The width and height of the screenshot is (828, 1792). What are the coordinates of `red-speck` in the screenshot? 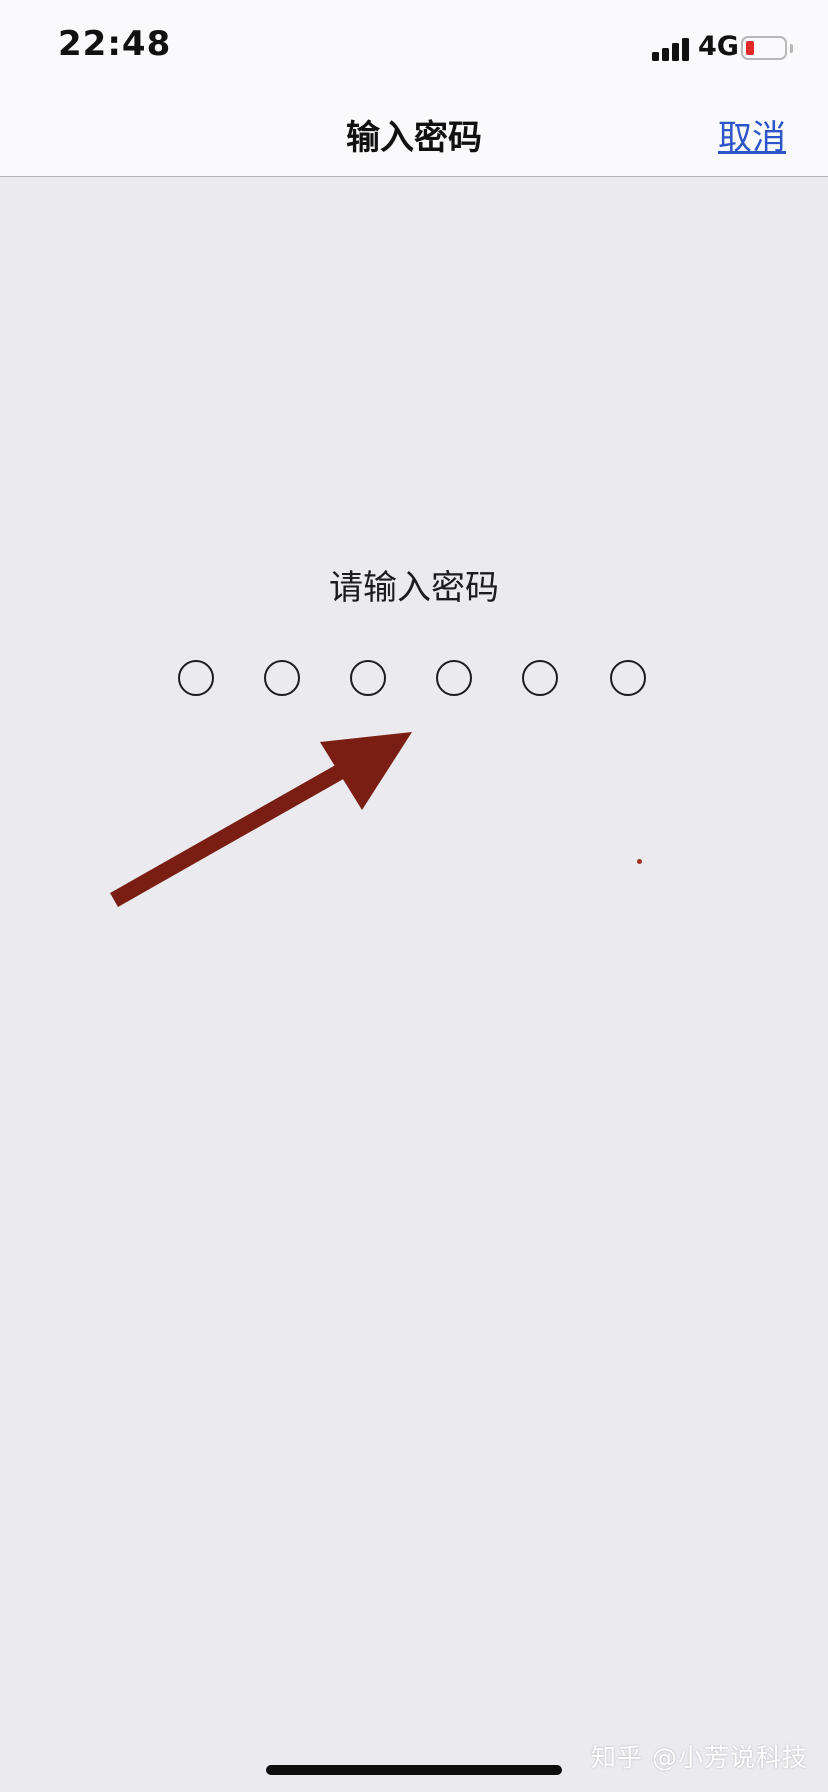 It's located at (639, 861).